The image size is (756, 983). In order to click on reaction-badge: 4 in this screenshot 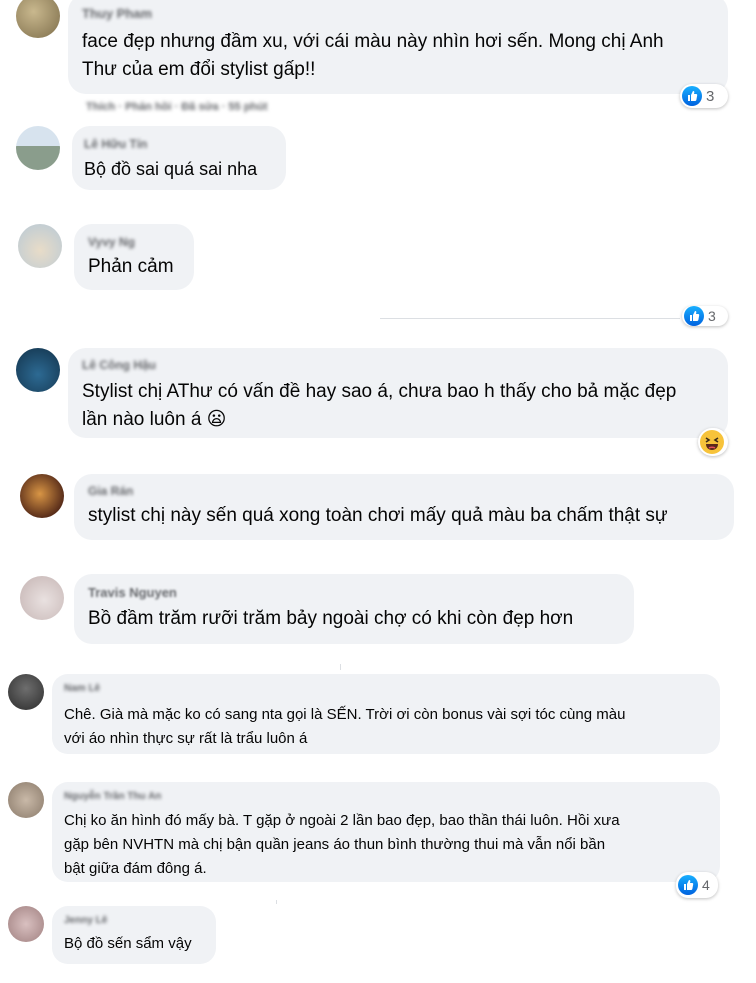, I will do `click(697, 885)`.